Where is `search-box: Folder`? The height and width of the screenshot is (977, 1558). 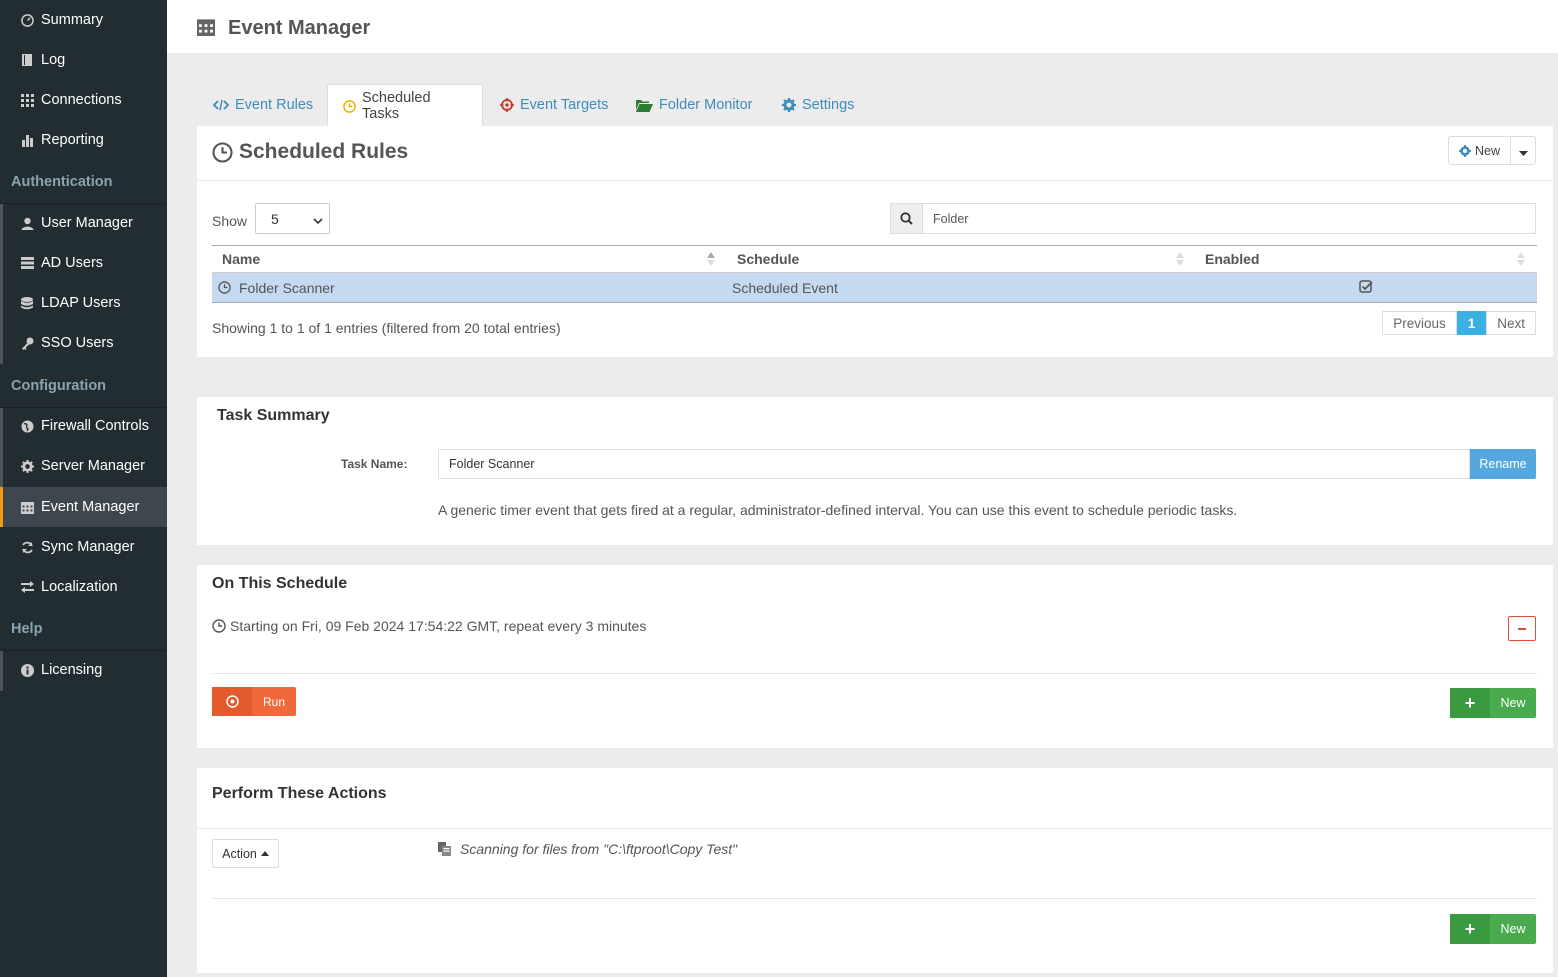
search-box: Folder is located at coordinates (1213, 218).